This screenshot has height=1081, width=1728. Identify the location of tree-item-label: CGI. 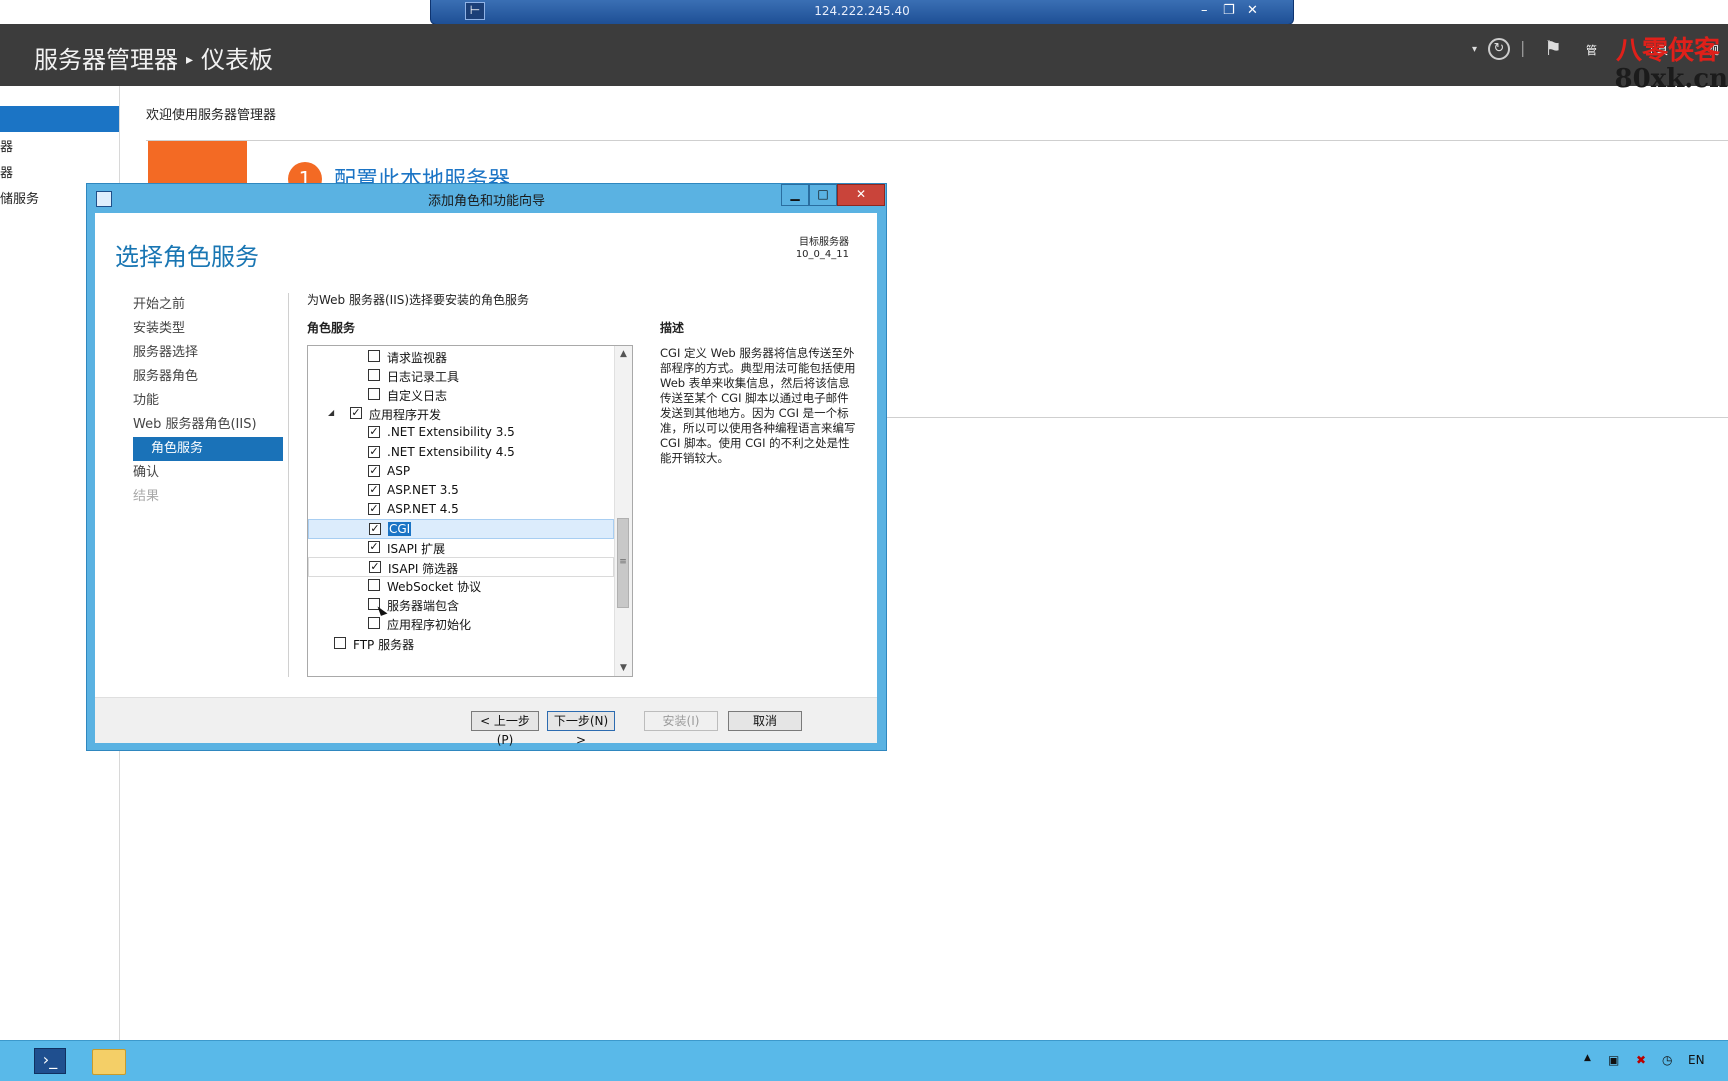
(400, 528).